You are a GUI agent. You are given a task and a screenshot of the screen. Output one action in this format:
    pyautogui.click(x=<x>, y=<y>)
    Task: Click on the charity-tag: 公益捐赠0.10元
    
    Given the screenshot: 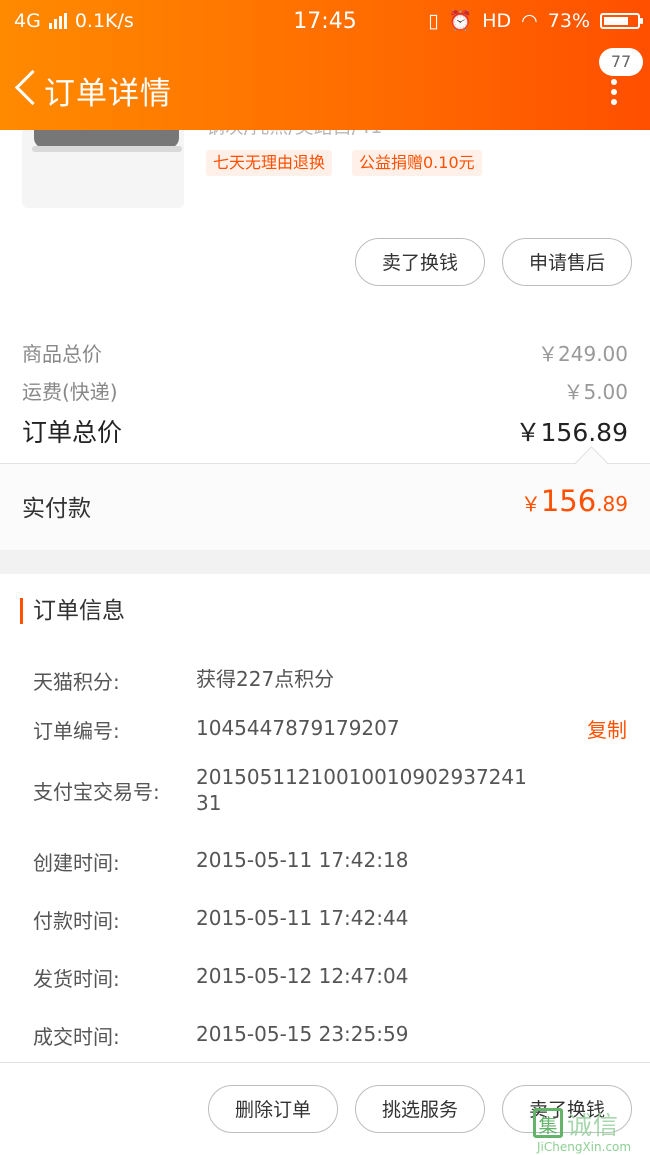 What is the action you would take?
    pyautogui.click(x=417, y=163)
    